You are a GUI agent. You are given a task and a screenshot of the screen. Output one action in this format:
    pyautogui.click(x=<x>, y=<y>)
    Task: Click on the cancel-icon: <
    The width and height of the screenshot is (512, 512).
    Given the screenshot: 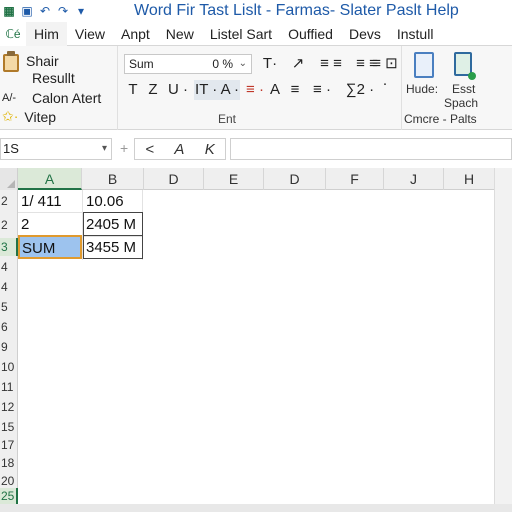 What is the action you would take?
    pyautogui.click(x=149, y=149)
    